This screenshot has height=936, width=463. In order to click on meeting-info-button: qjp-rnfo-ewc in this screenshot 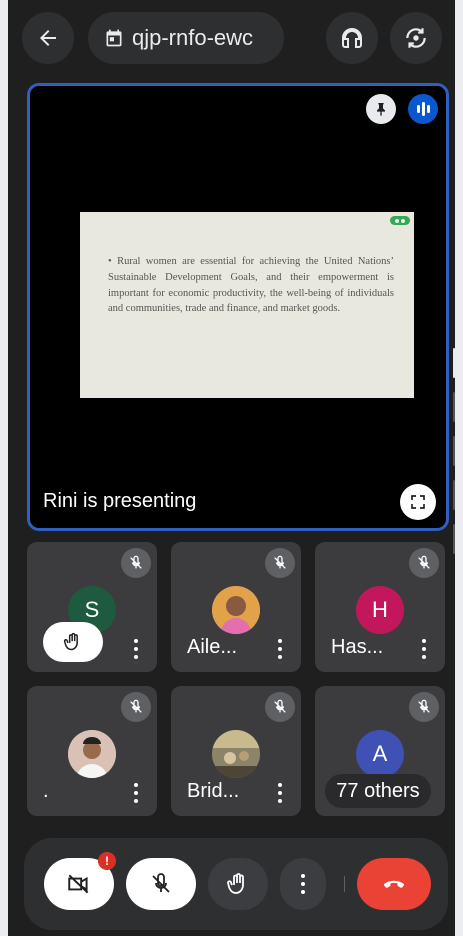, I will do `click(186, 38)`.